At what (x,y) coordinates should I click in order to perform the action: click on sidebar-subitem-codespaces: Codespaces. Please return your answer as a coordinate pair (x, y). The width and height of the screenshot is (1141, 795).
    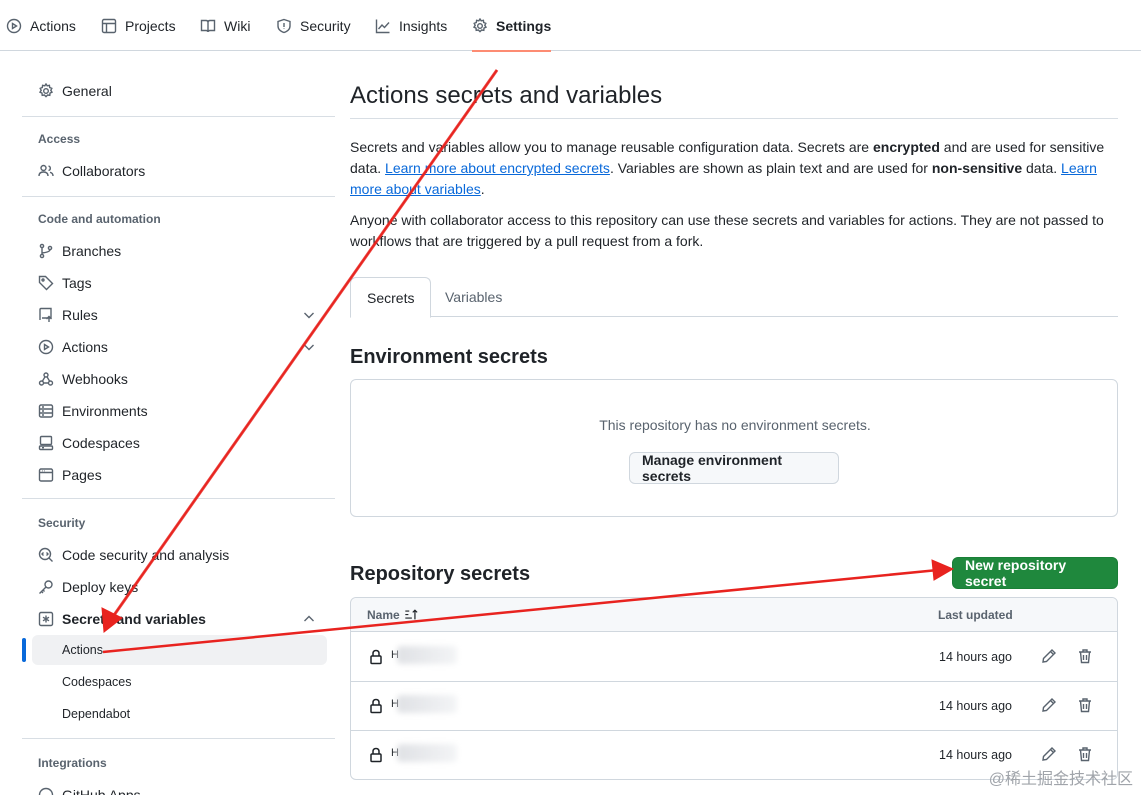
    Looking at the image, I should click on (179, 682).